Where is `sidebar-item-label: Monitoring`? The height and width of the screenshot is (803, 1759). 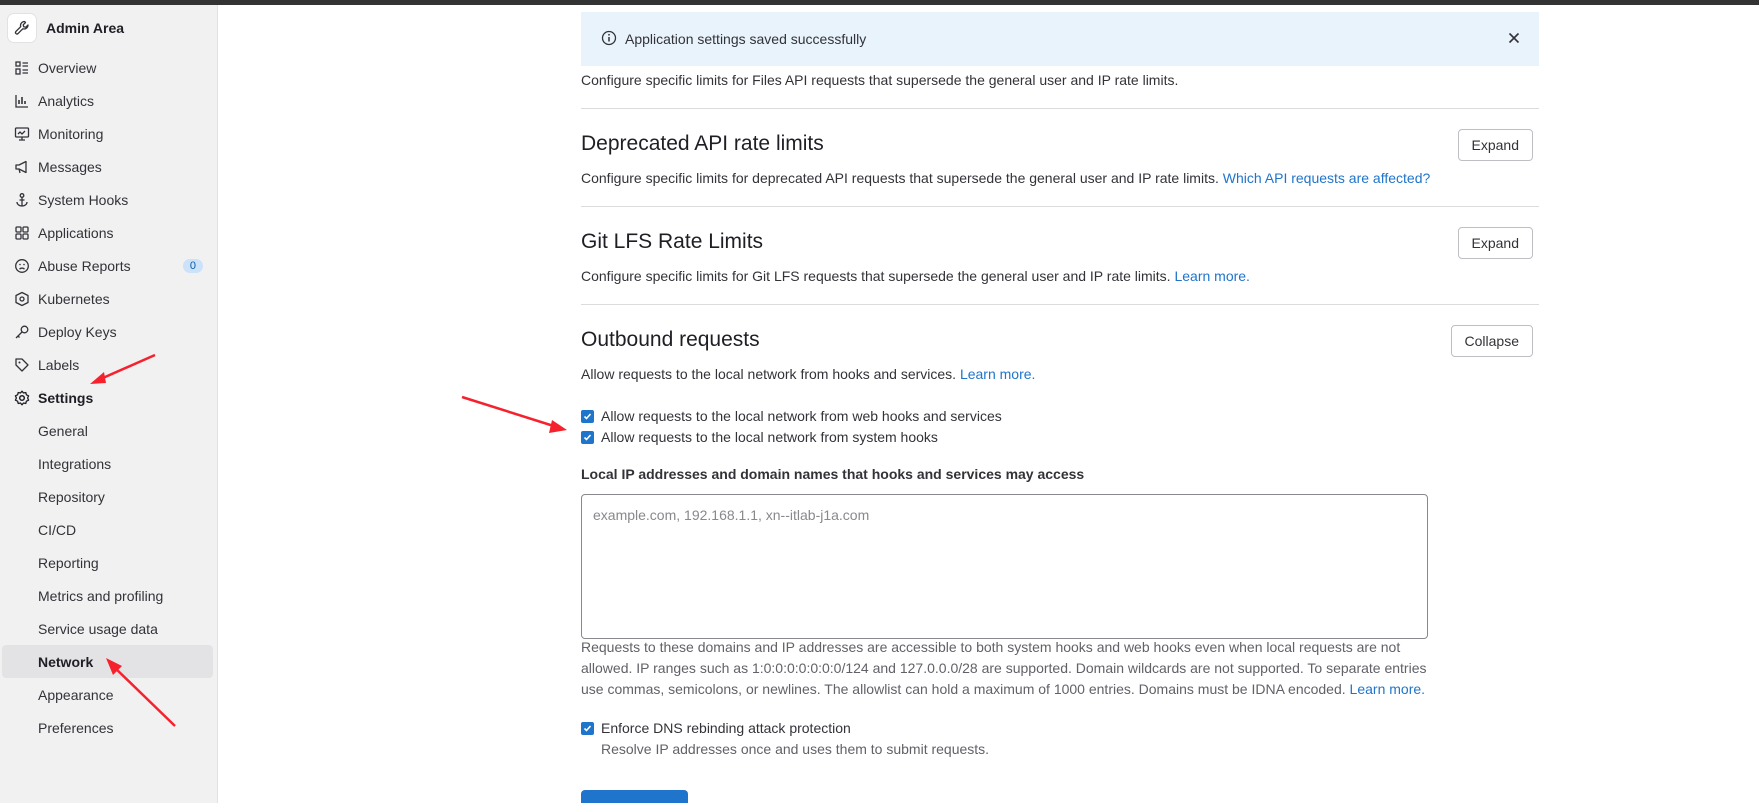
sidebar-item-label: Monitoring is located at coordinates (71, 133).